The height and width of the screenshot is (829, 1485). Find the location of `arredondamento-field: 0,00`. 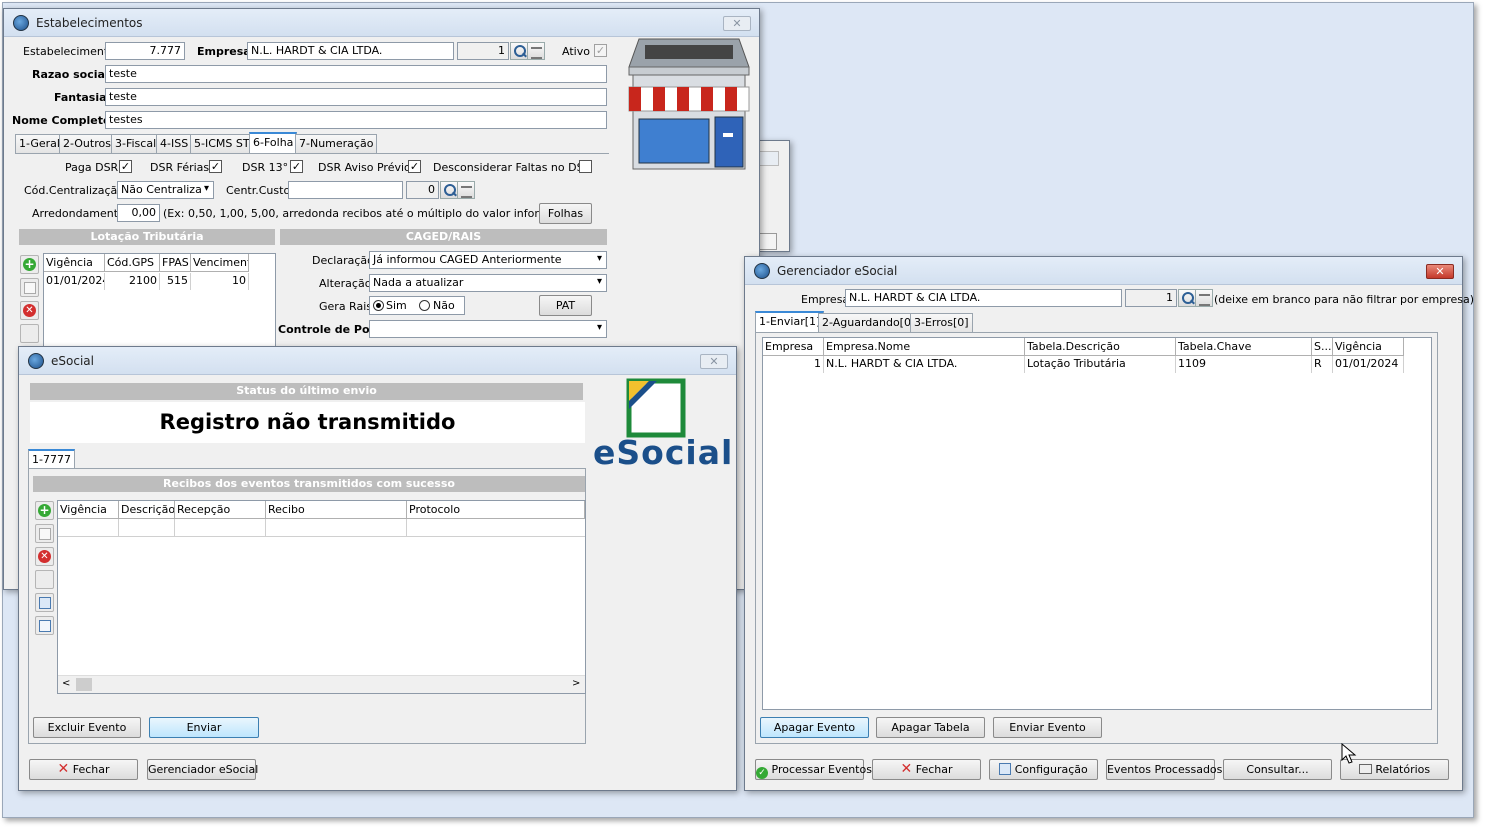

arredondamento-field: 0,00 is located at coordinates (138, 213).